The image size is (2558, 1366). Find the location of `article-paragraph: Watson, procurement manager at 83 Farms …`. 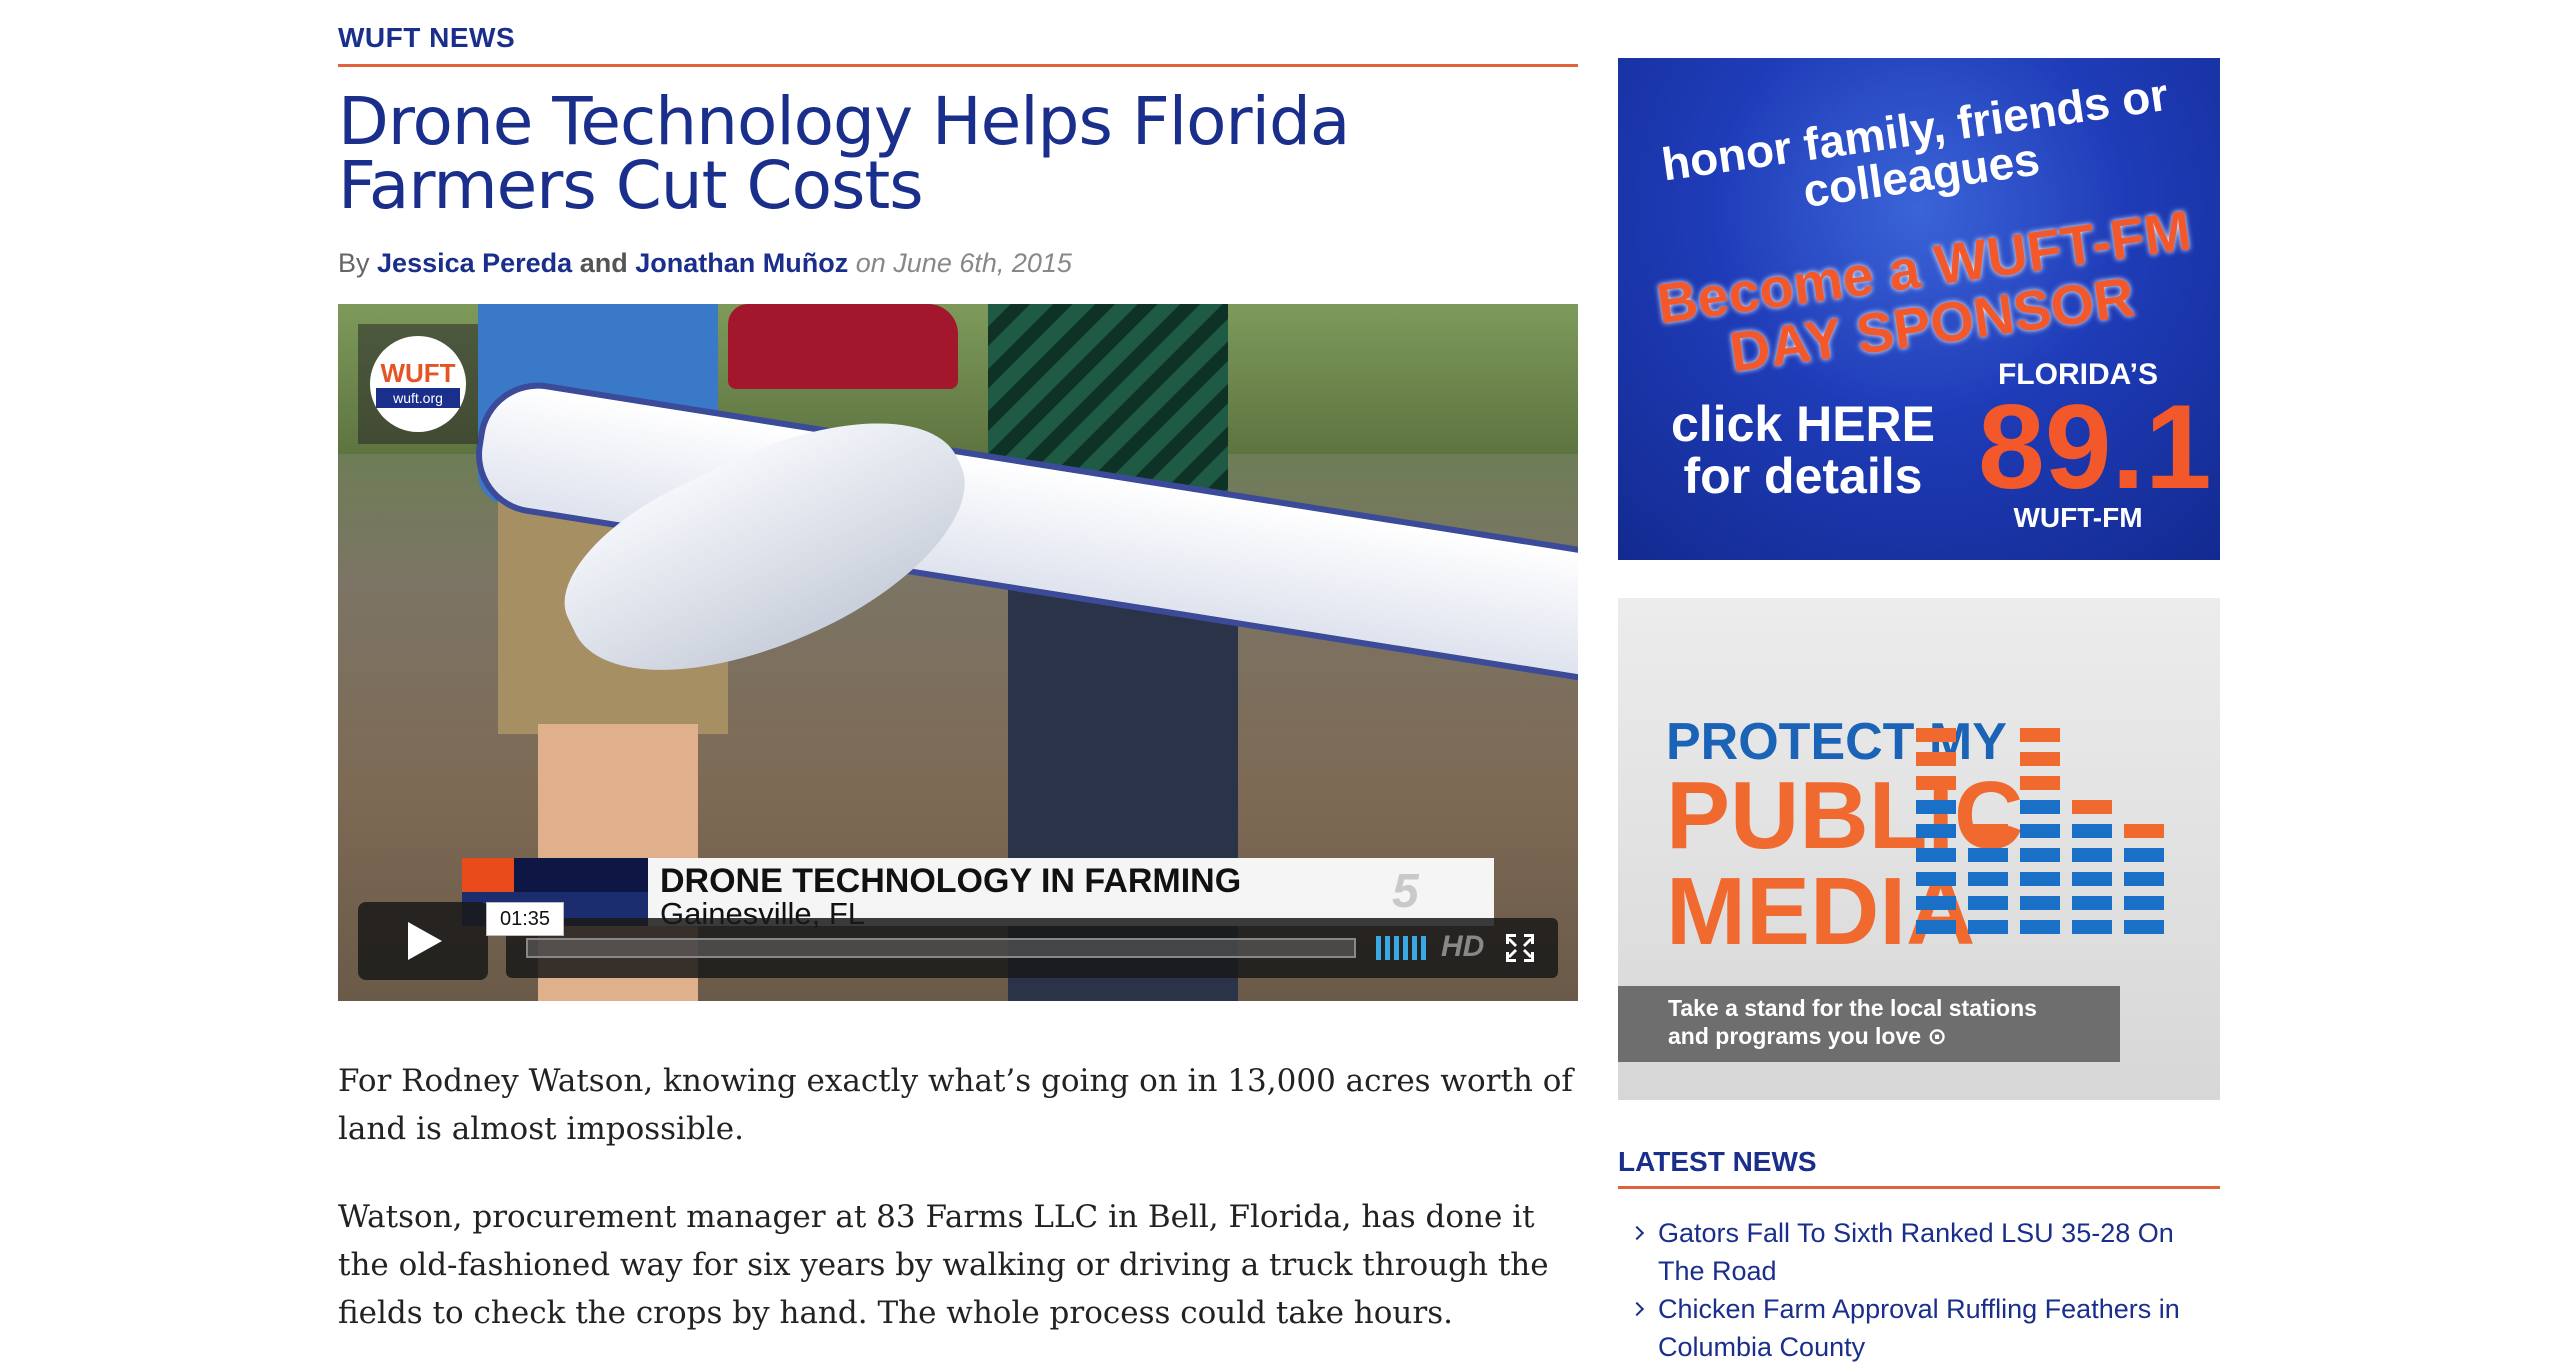

article-paragraph: Watson, procurement manager at 83 Farms … is located at coordinates (943, 1265).